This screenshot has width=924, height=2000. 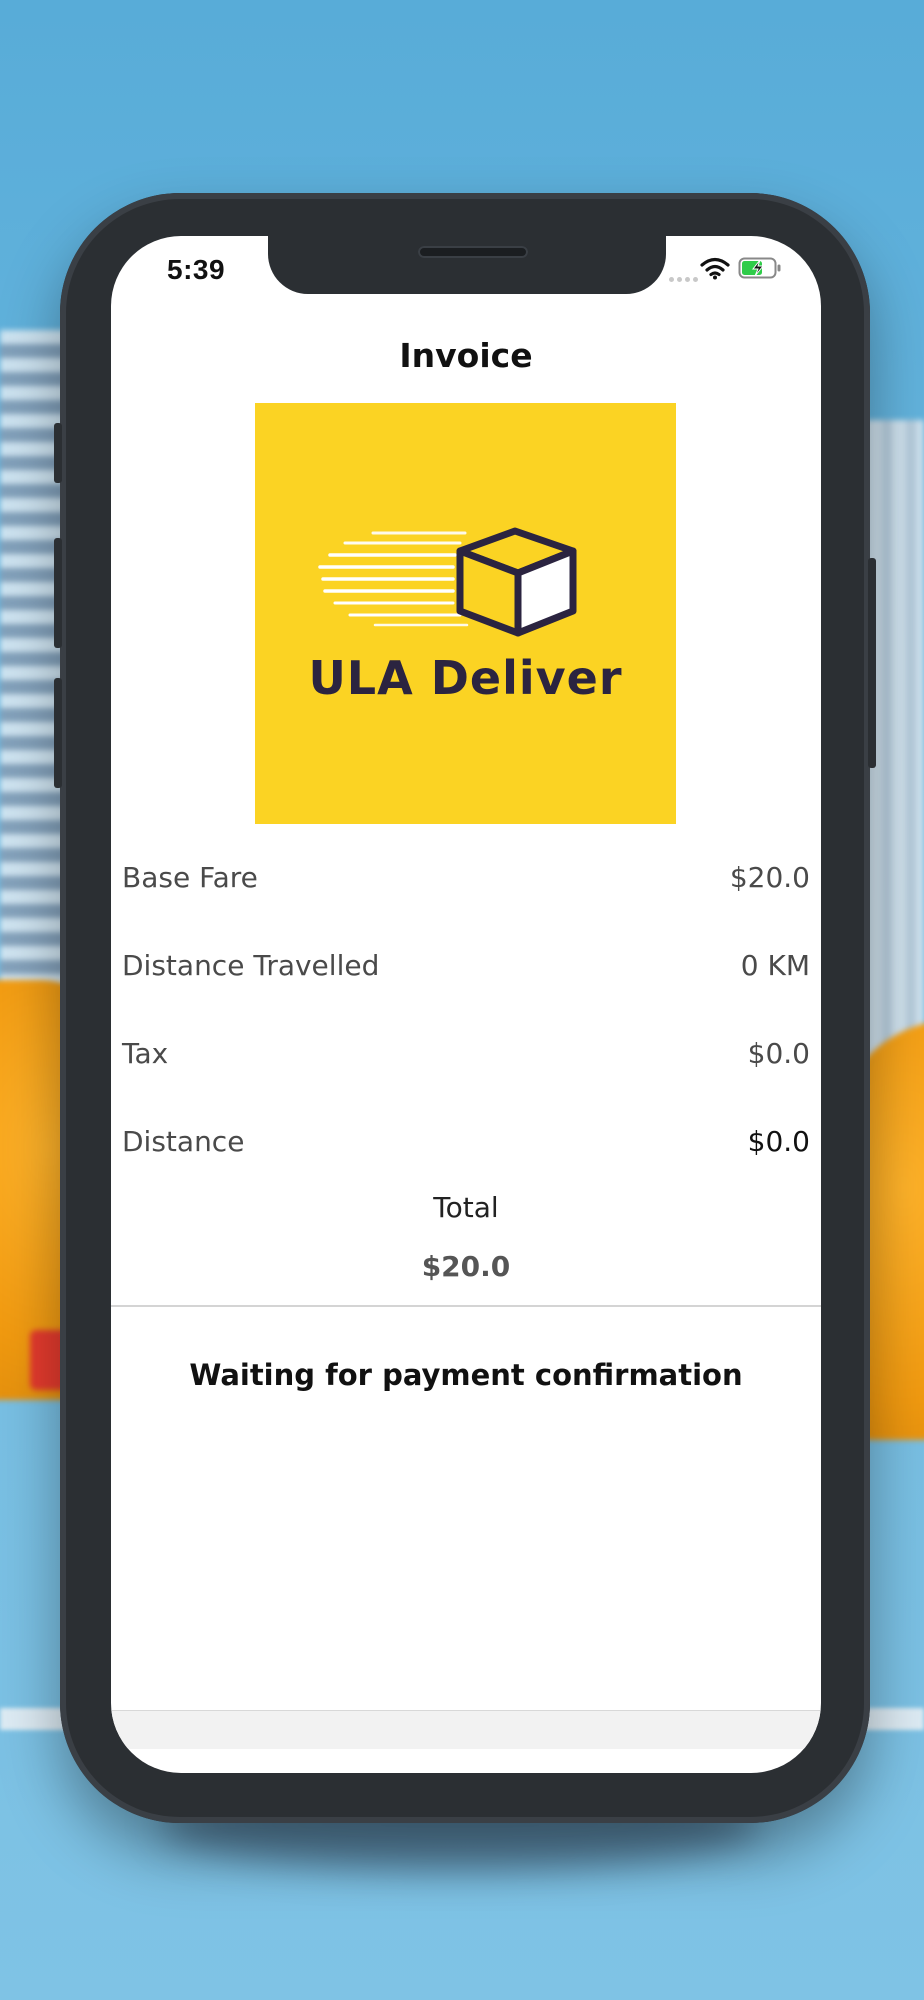 What do you see at coordinates (183, 1141) in the screenshot?
I see `row-label: Distance` at bounding box center [183, 1141].